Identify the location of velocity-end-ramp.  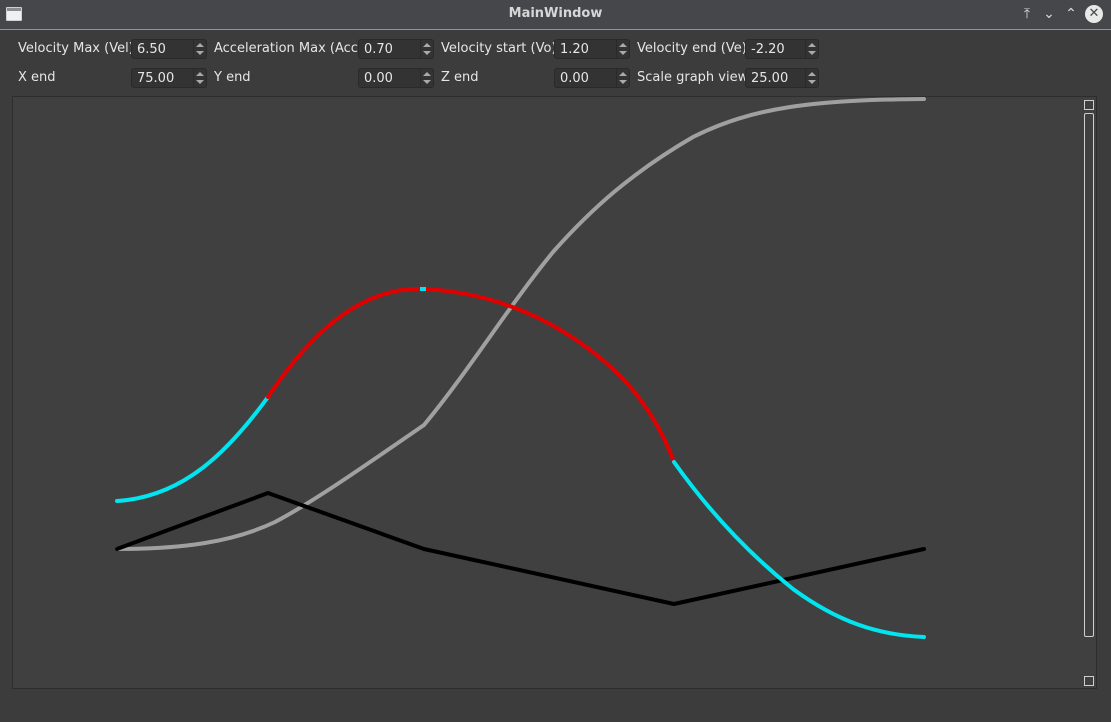
(799, 549).